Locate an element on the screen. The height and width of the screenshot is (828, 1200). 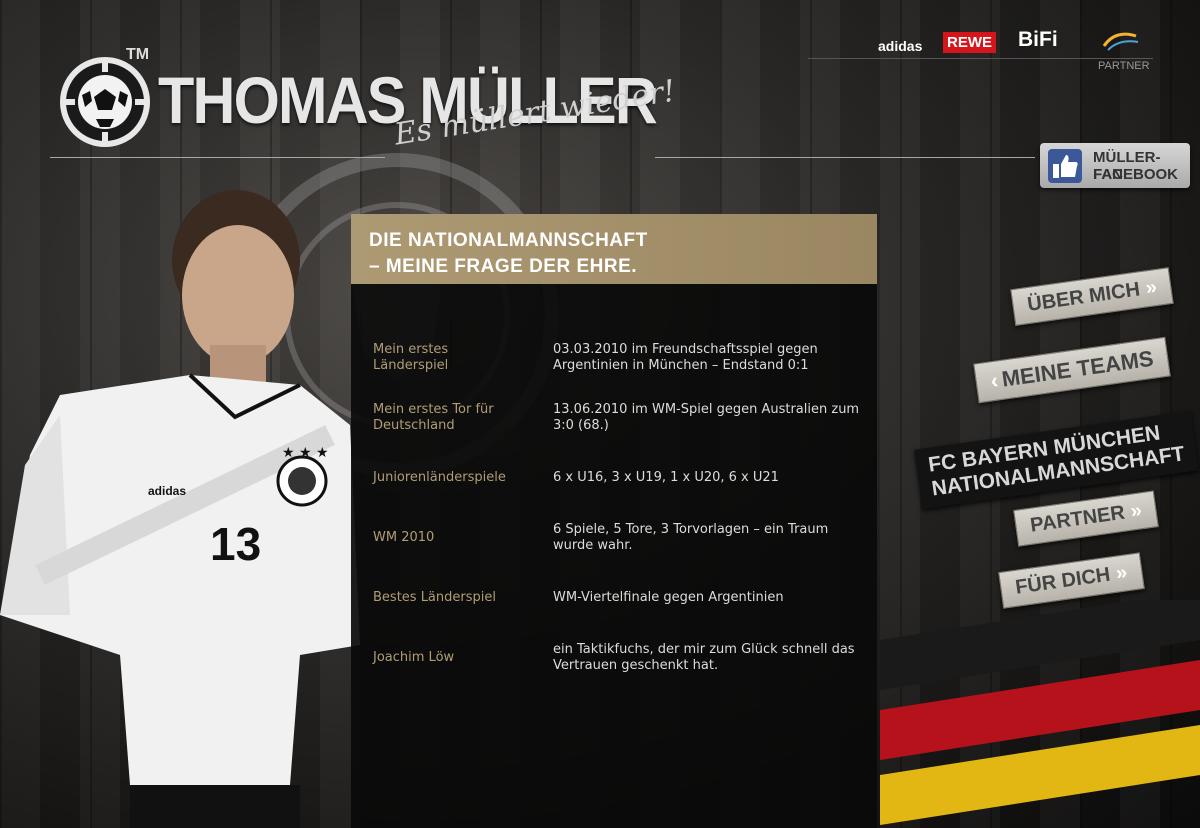
arrow-left-icon: ‹ is located at coordinates (994, 380).